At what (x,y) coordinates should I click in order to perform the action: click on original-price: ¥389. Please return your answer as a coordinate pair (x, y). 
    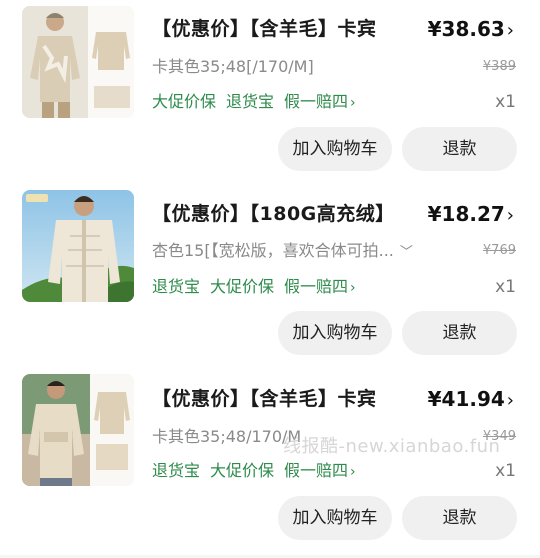
    Looking at the image, I should click on (499, 66).